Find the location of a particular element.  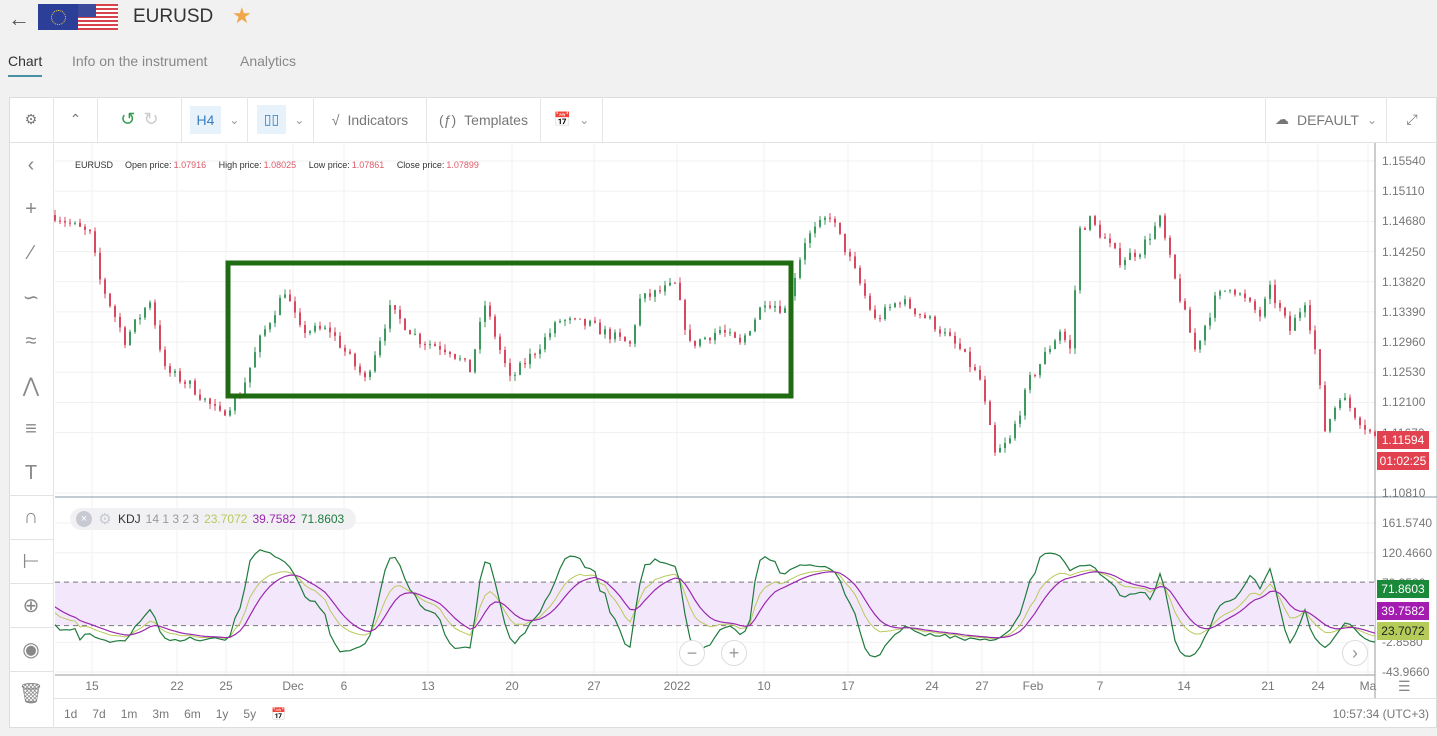

calendar-icon: 📅 is located at coordinates (278, 714).